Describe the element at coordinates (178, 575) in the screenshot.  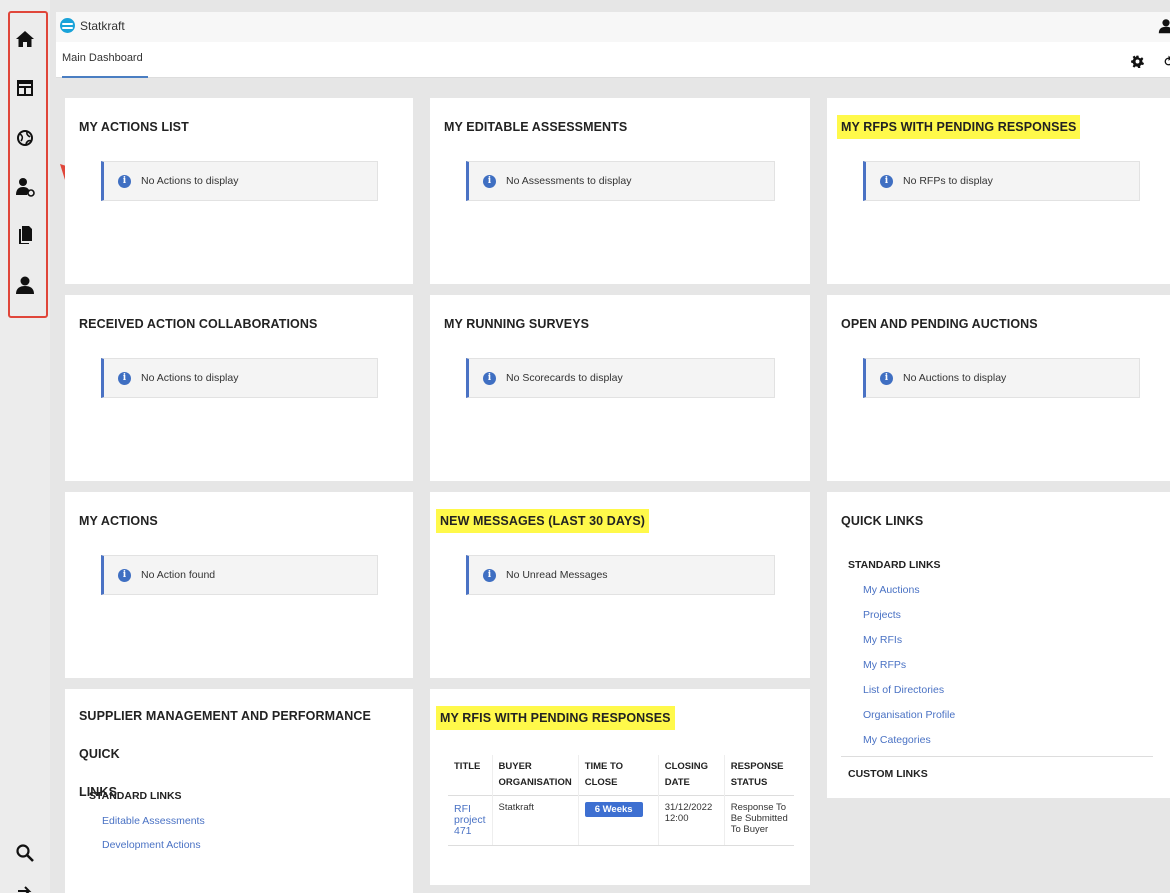
I see `notice-text: No Action found` at that location.